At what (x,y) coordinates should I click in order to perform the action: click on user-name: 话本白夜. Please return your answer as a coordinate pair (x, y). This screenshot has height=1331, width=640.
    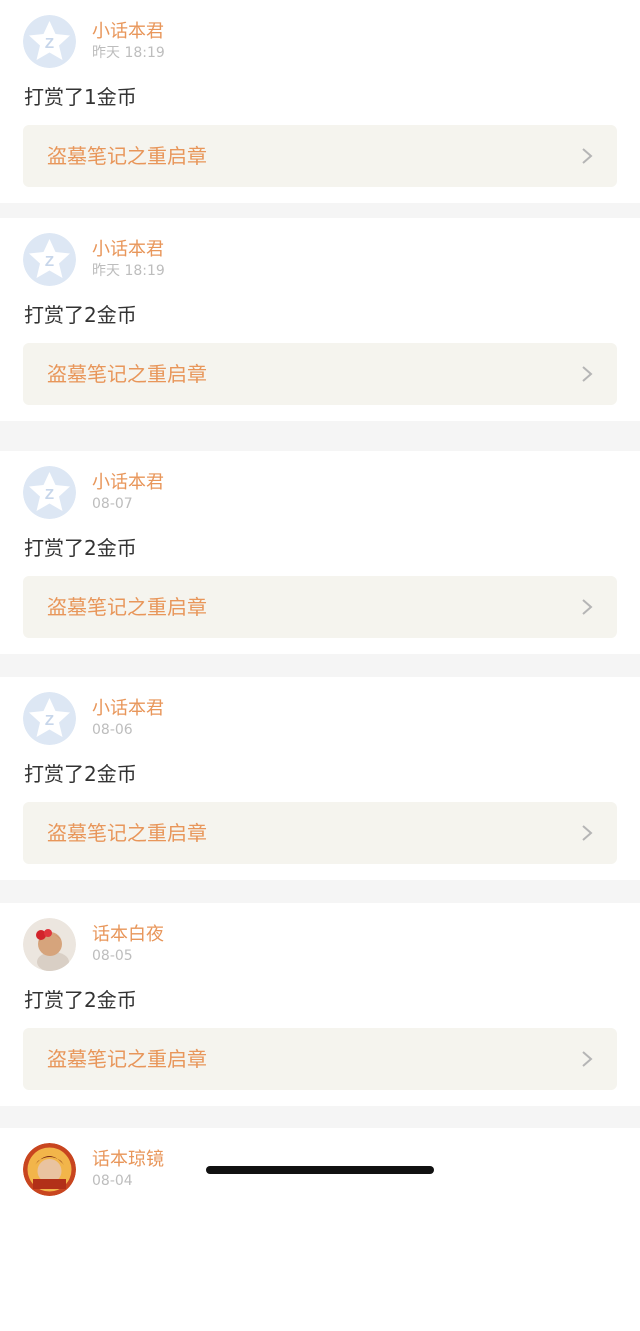
    Looking at the image, I should click on (128, 935).